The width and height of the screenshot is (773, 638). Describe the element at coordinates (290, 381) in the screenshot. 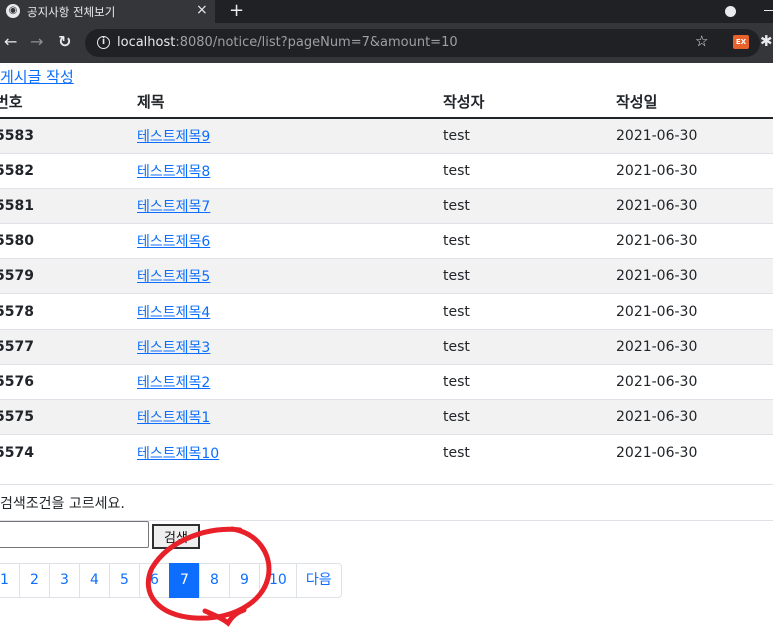

I see `row-title-cell: 테스트제목2` at that location.